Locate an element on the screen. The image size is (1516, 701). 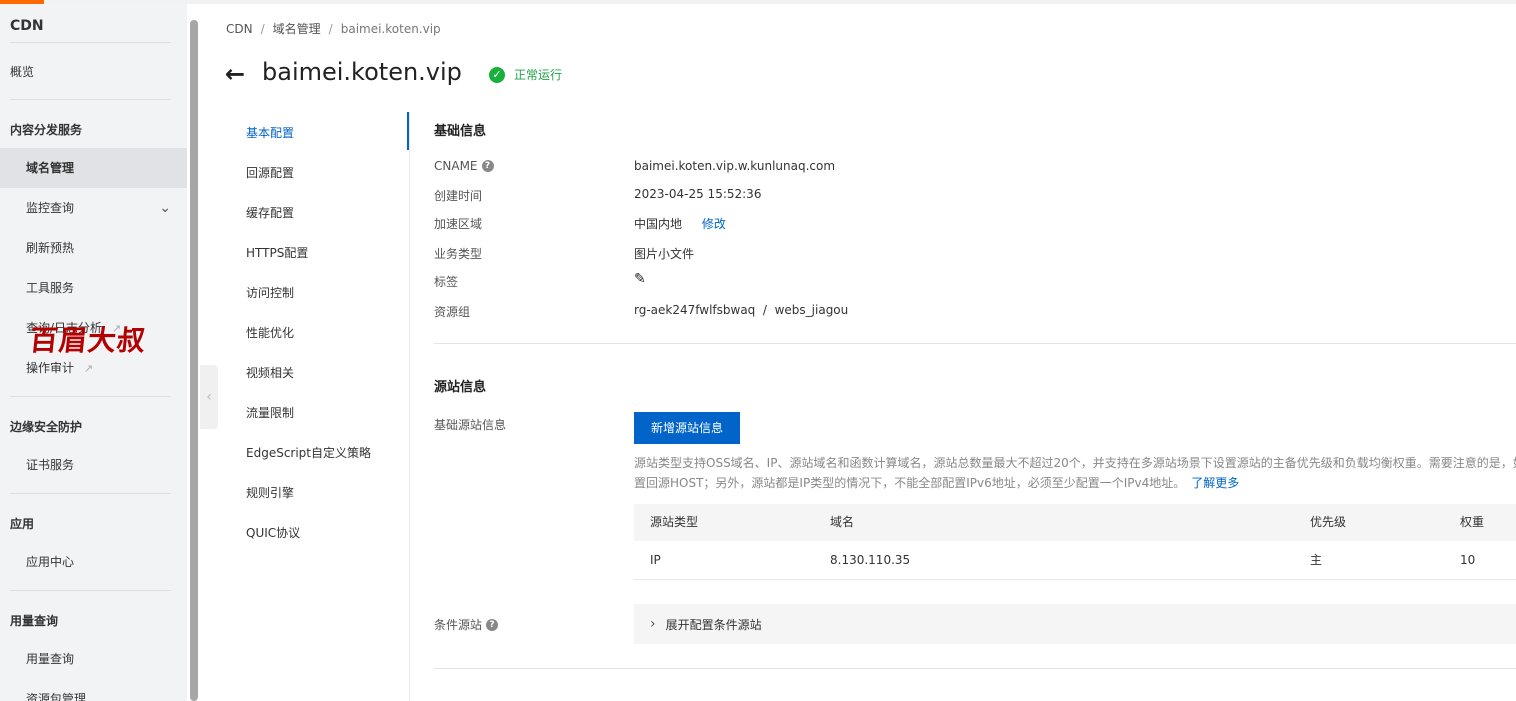
cname-label-text: CNAME is located at coordinates (456, 166).